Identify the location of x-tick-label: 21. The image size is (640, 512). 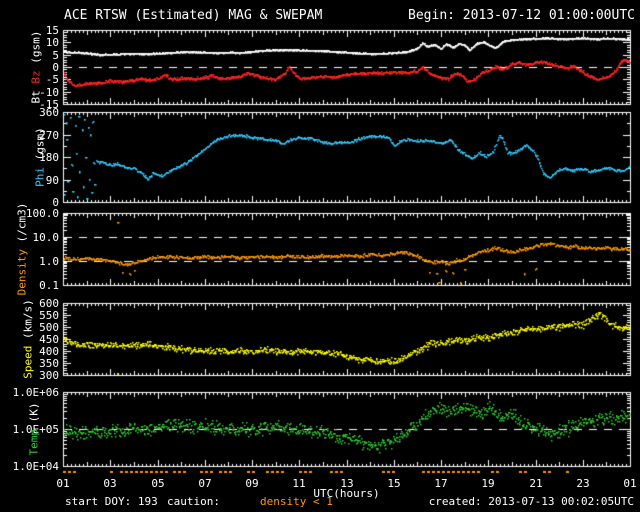
(536, 483).